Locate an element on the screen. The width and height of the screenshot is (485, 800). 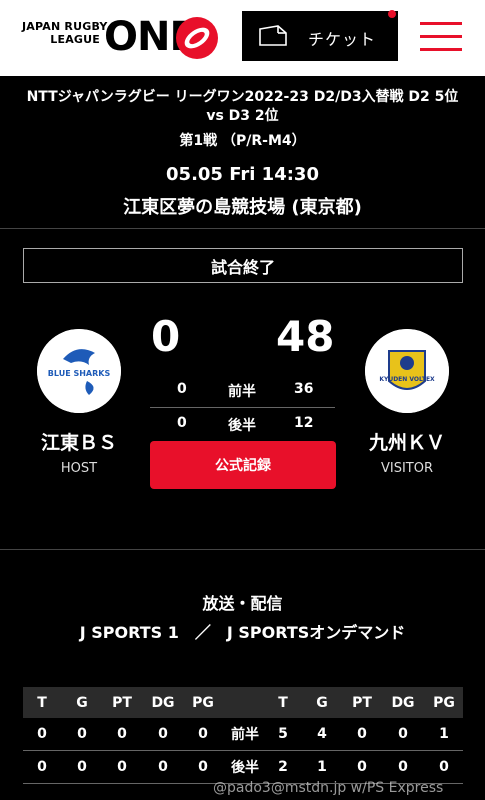
broadcast-title: 放送・配信 is located at coordinates (242, 603).